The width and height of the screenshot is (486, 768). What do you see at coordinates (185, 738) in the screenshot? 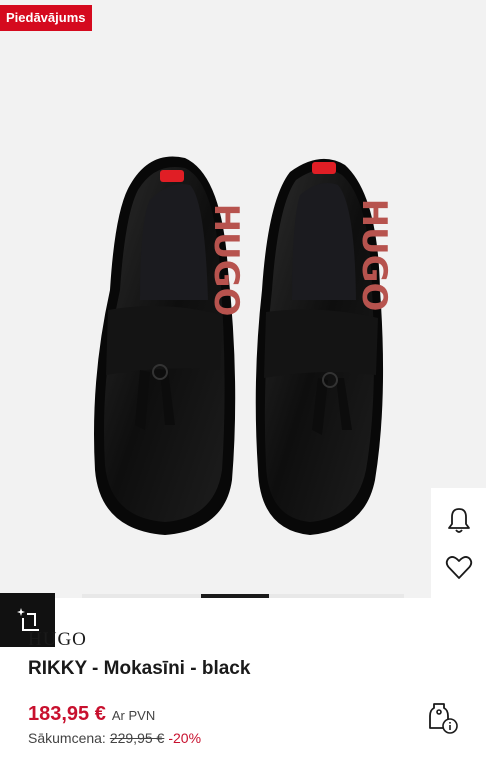
I see `discount-badge: -20%` at bounding box center [185, 738].